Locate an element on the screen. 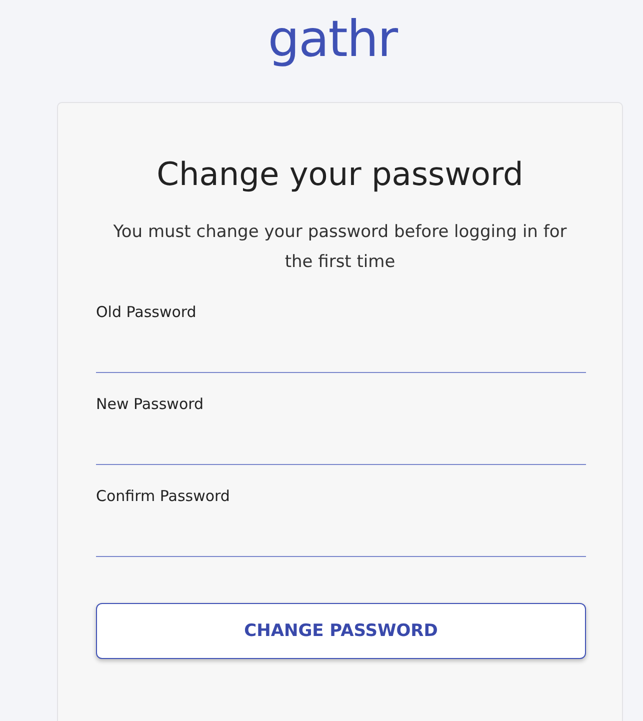 Image resolution: width=643 pixels, height=721 pixels. subtitle: You must change your password before logging in for the first time is located at coordinates (340, 247).